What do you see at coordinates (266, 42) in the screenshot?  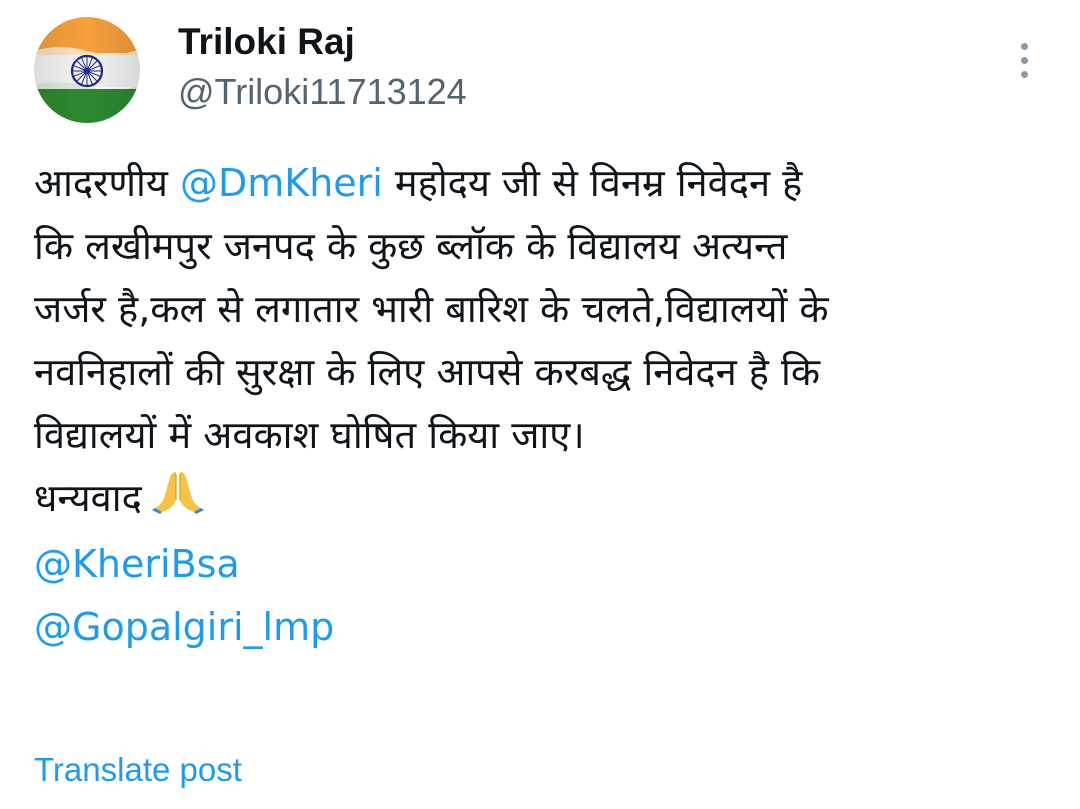 I see `author-display-name: Triloki Raj` at bounding box center [266, 42].